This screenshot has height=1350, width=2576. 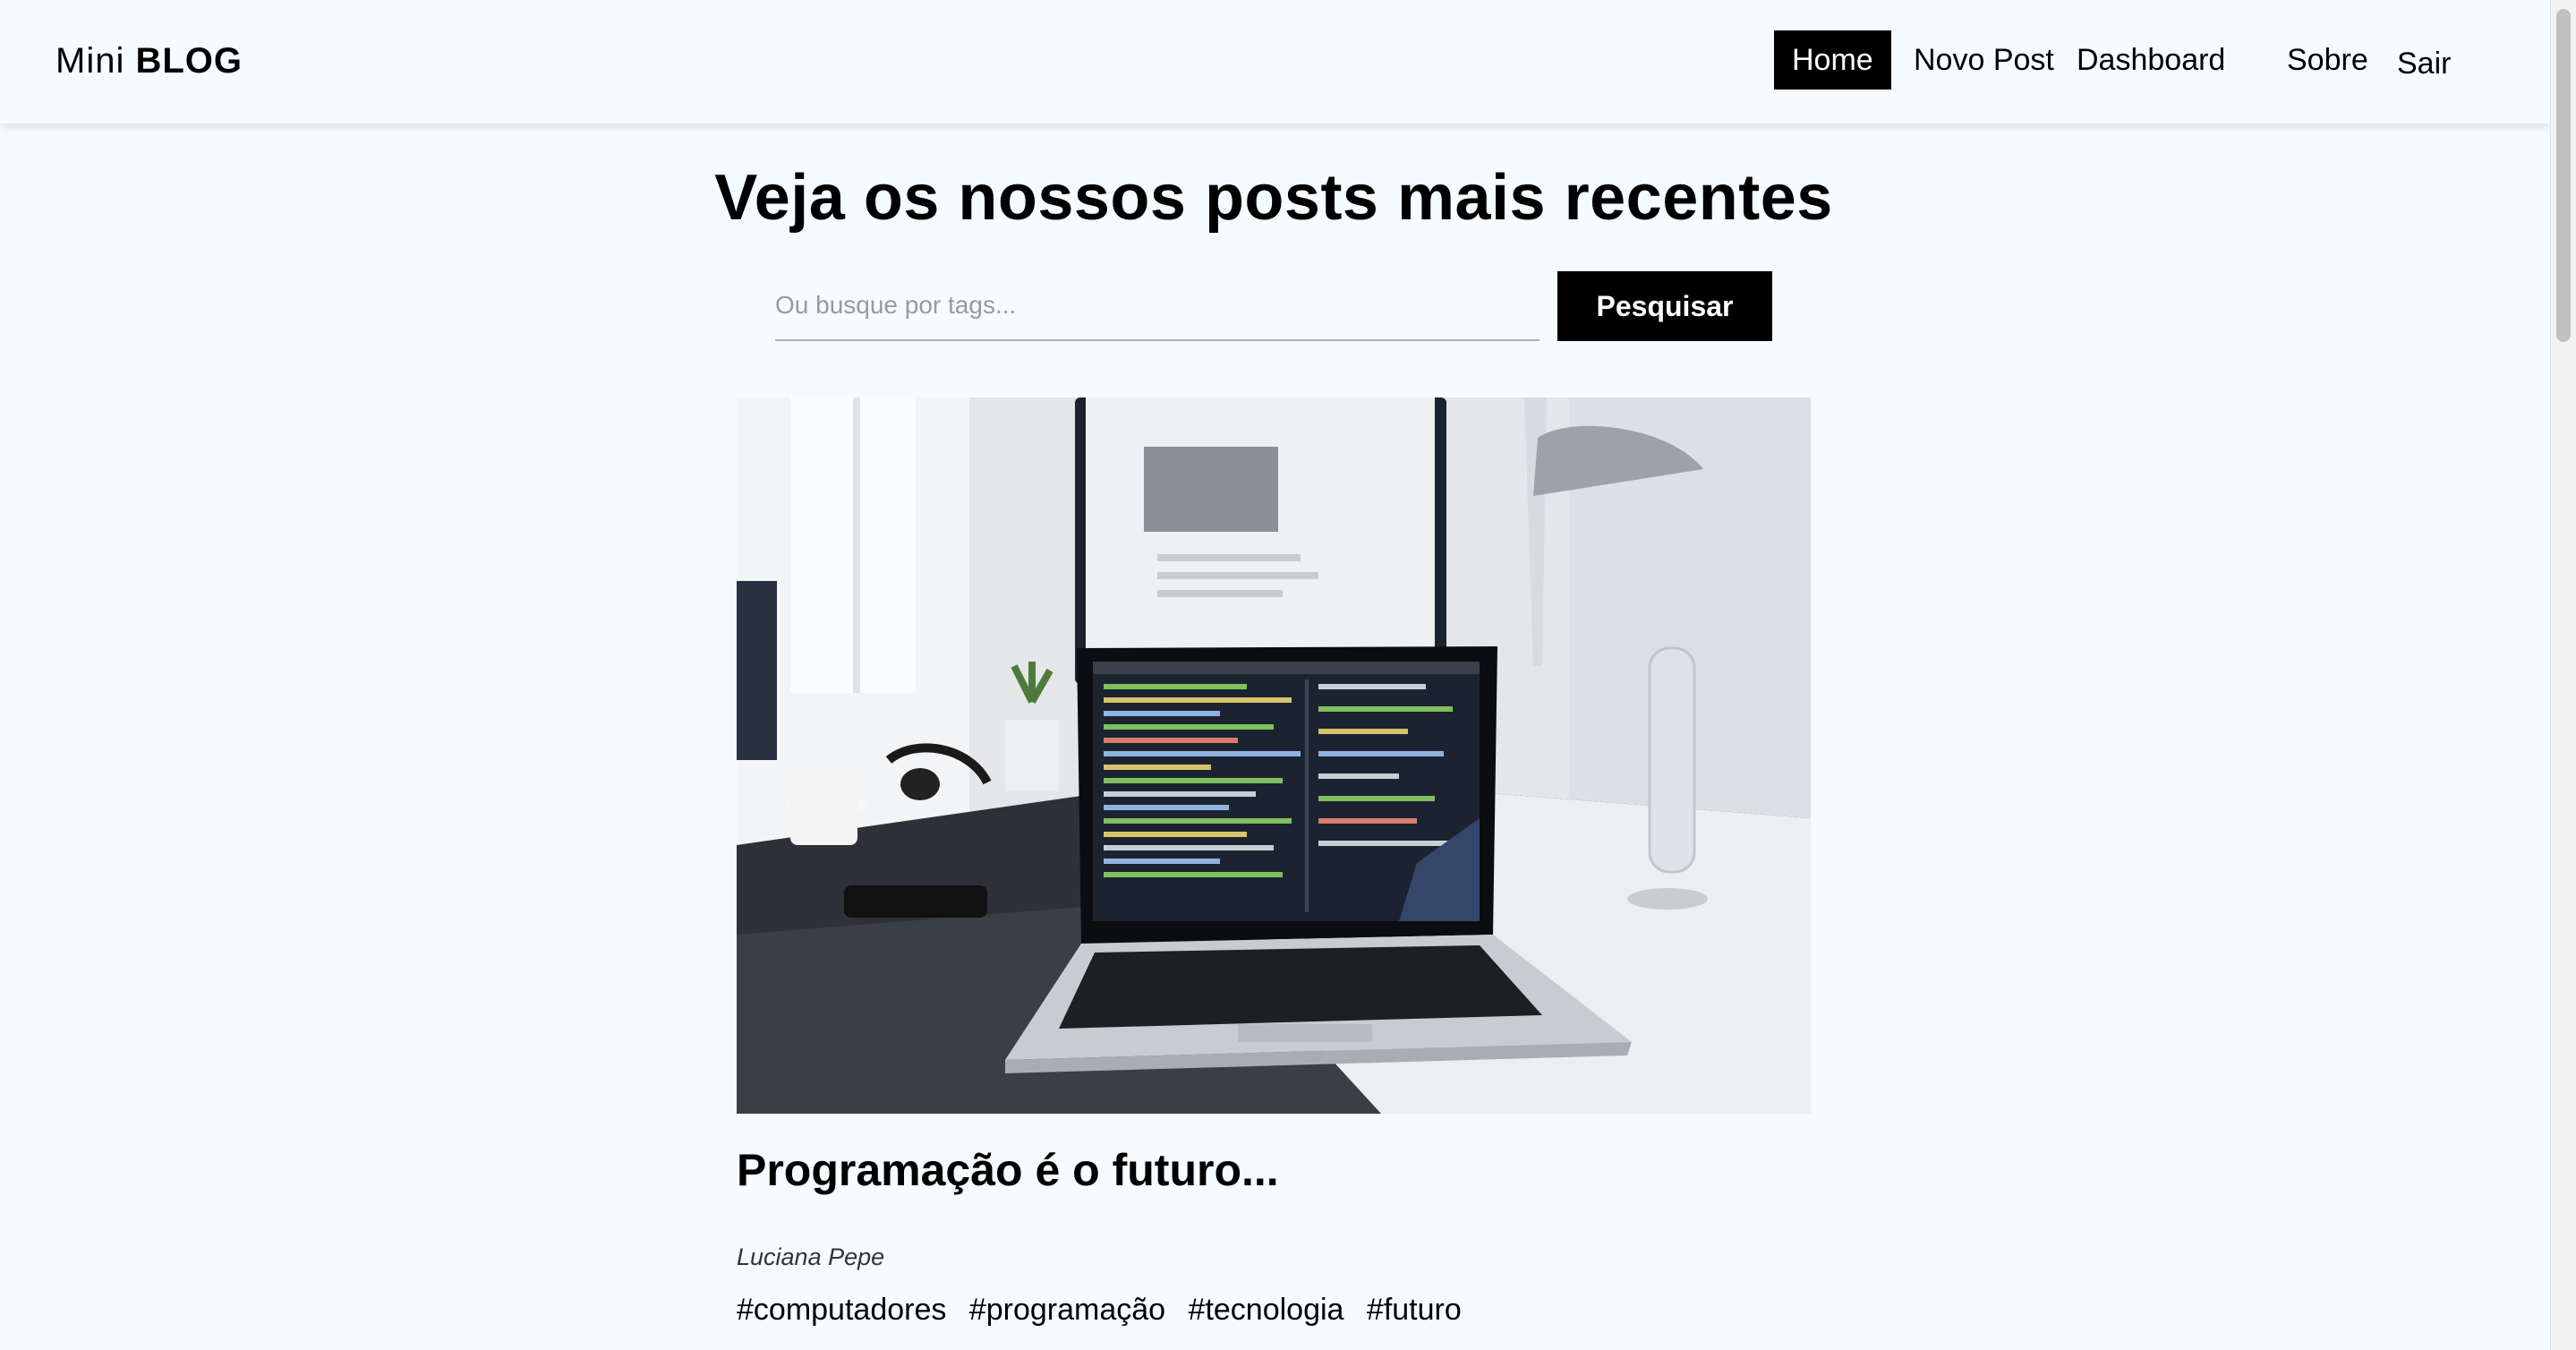 What do you see at coordinates (842, 1310) in the screenshot?
I see `post-tag: #computadores` at bounding box center [842, 1310].